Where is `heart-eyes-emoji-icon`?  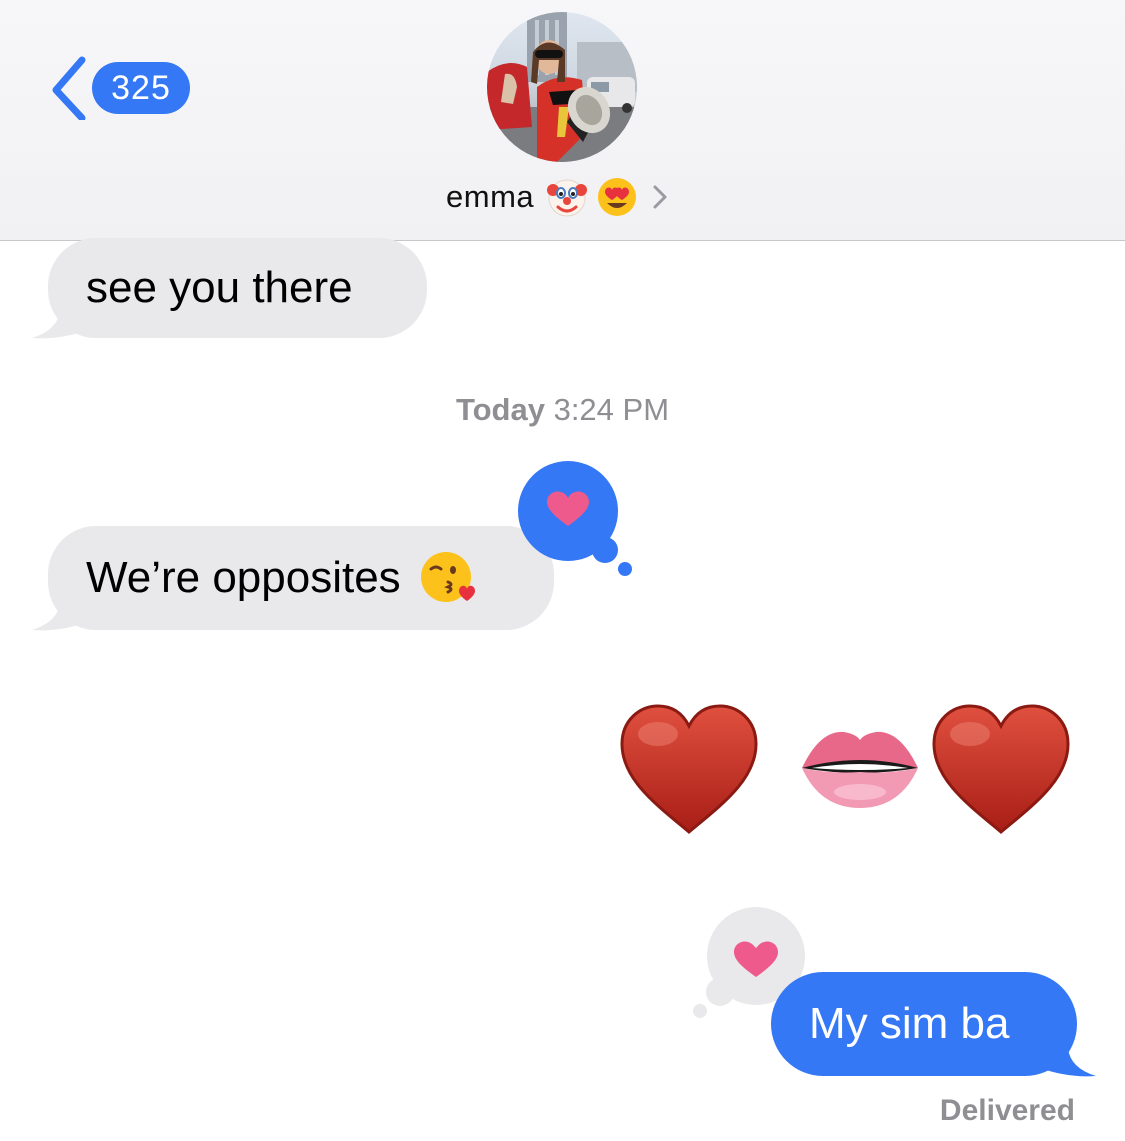 heart-eyes-emoji-icon is located at coordinates (617, 197).